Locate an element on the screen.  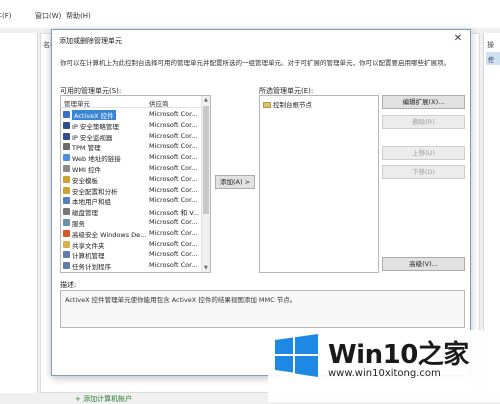
windows-logo-icon is located at coordinates (296, 355).